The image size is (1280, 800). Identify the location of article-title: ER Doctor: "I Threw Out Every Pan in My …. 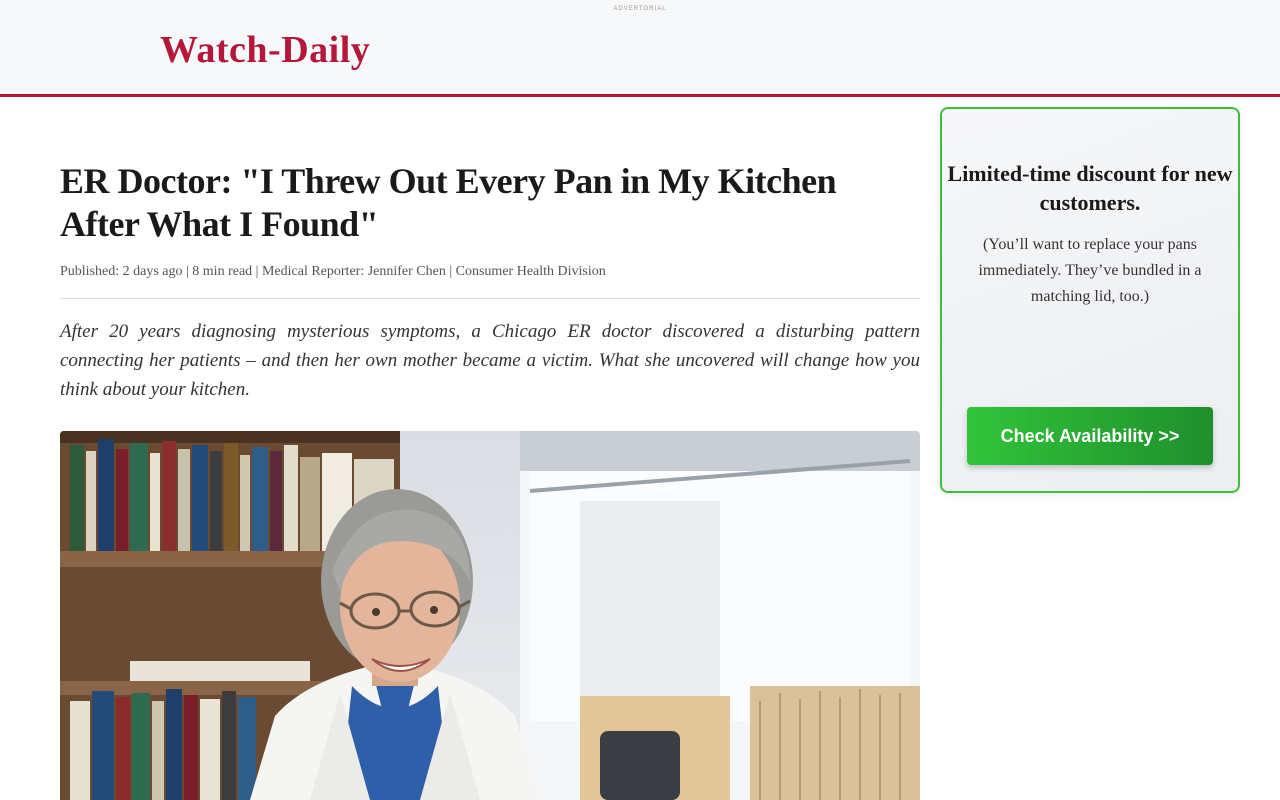
(448, 202).